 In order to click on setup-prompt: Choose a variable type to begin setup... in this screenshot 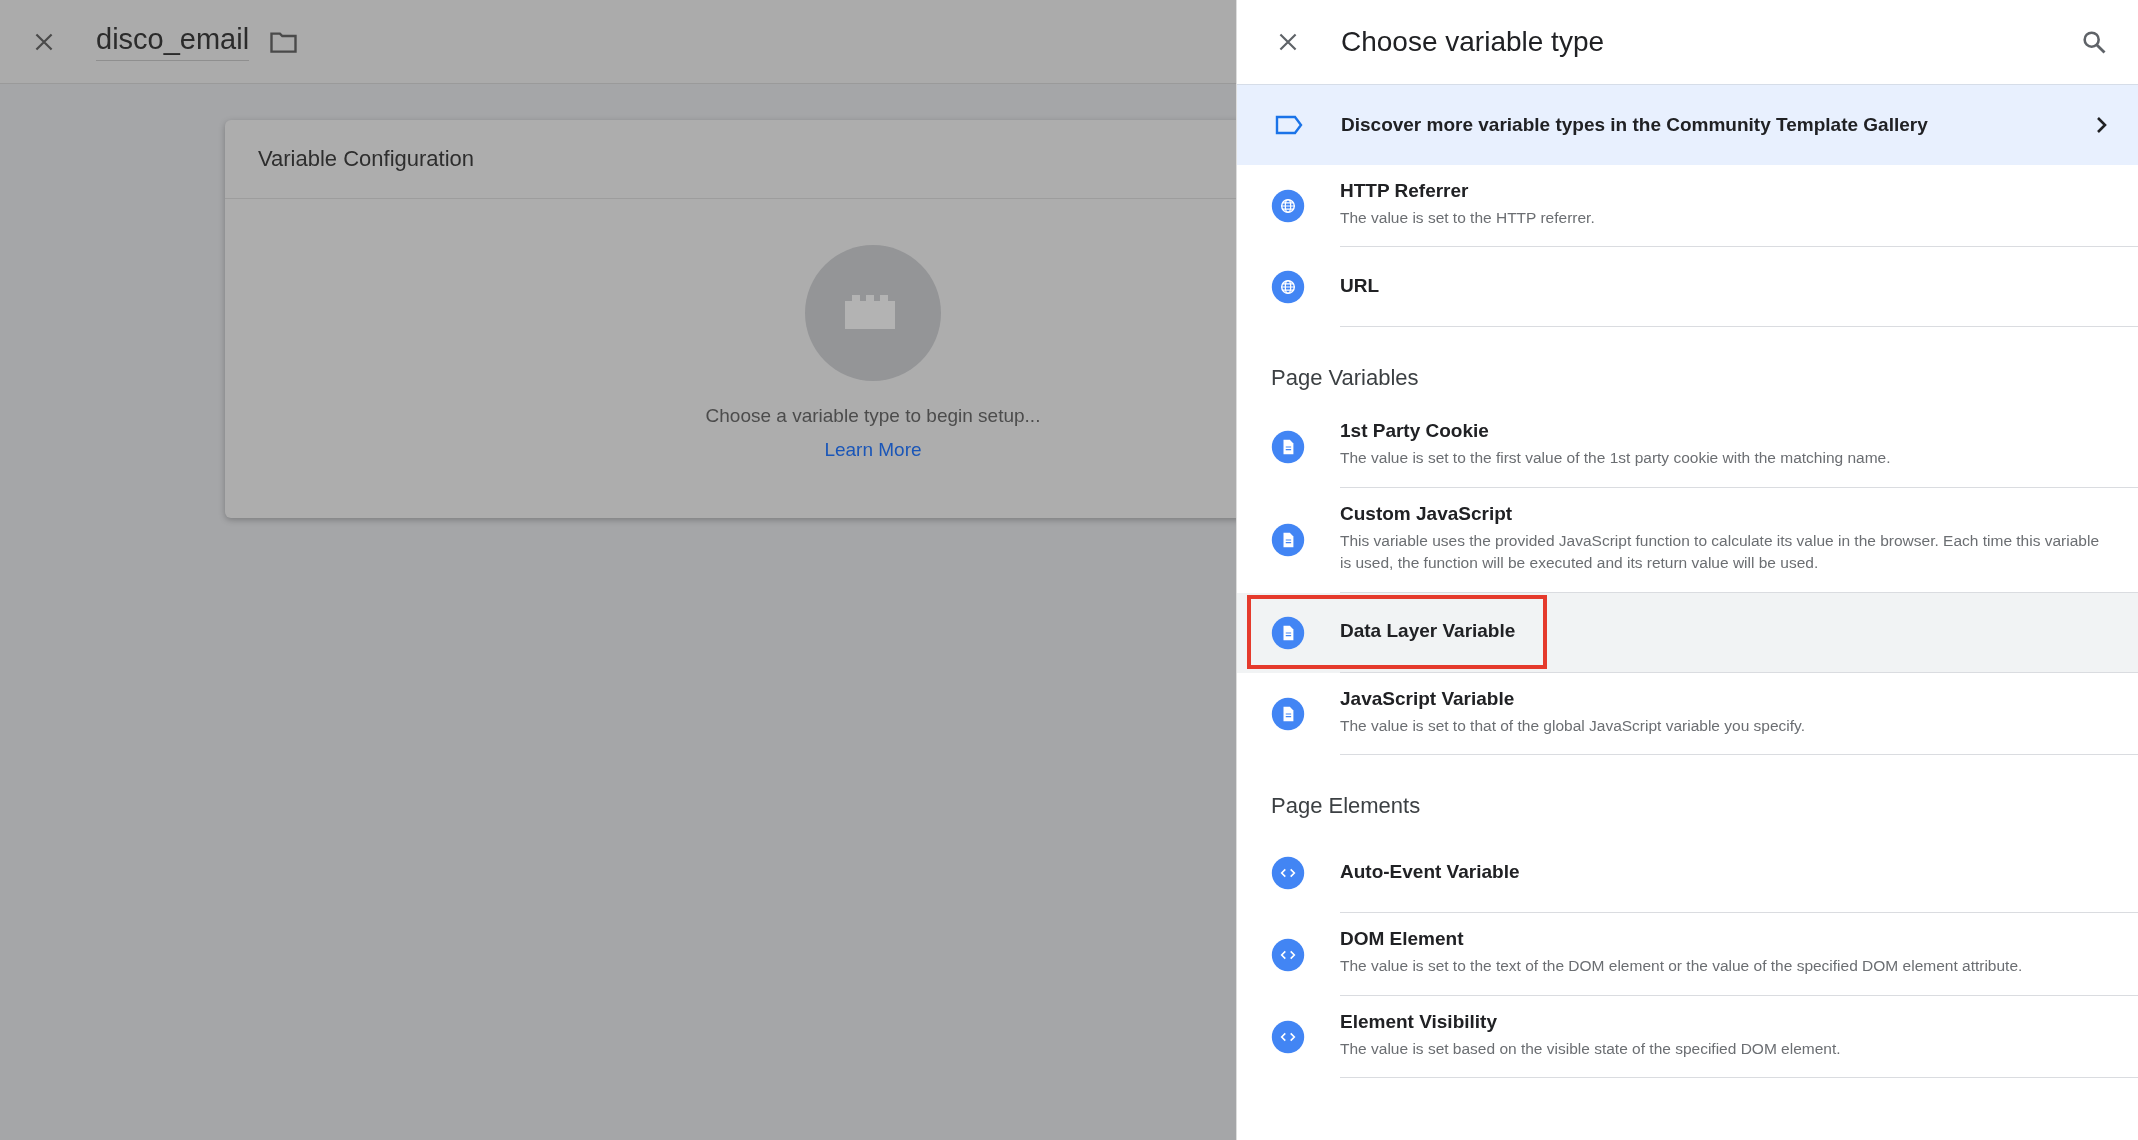, I will do `click(873, 416)`.